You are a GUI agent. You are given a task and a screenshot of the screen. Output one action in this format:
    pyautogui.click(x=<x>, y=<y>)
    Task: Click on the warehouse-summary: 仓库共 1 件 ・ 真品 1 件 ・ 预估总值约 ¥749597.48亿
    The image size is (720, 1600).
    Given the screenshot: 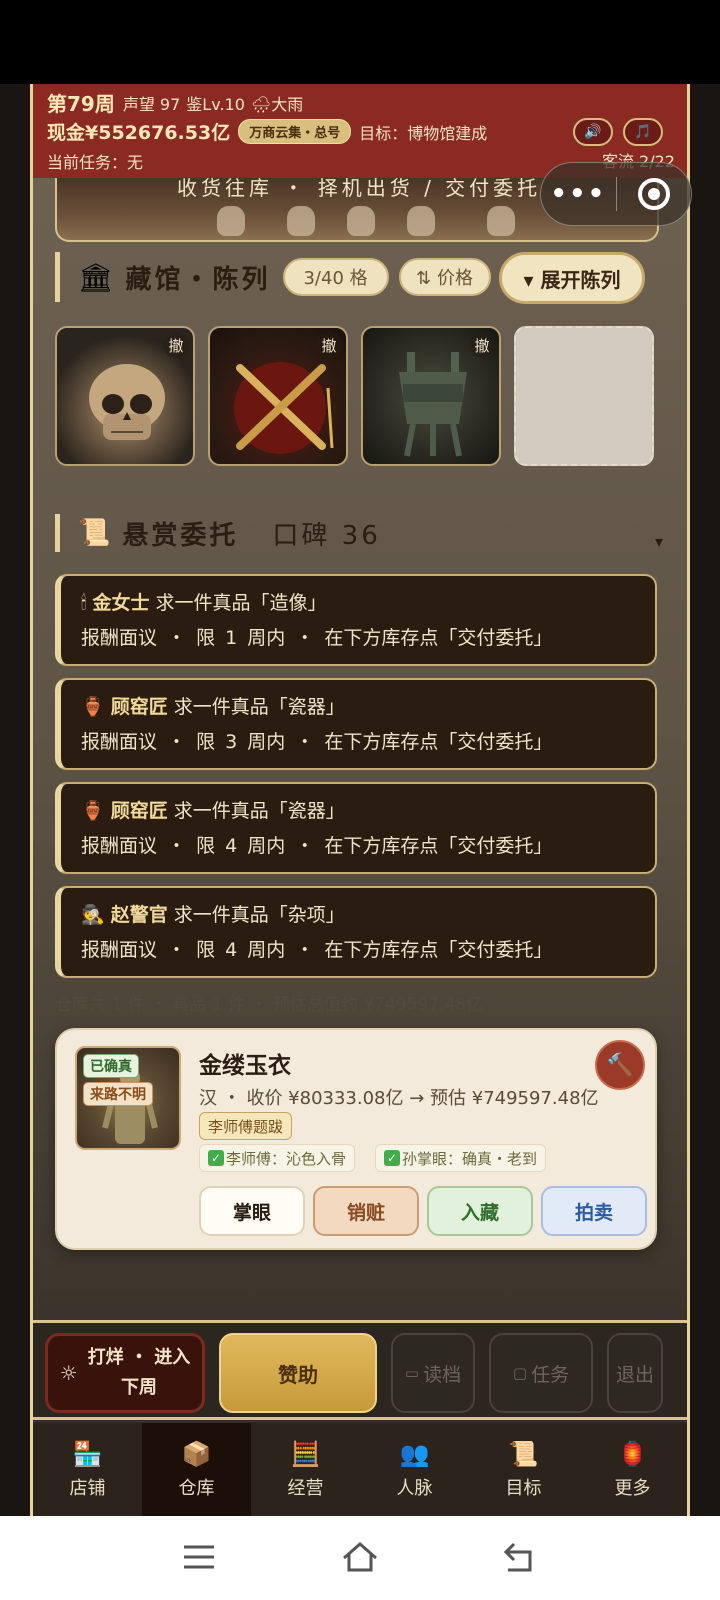 What is the action you would take?
    pyautogui.click(x=269, y=1005)
    